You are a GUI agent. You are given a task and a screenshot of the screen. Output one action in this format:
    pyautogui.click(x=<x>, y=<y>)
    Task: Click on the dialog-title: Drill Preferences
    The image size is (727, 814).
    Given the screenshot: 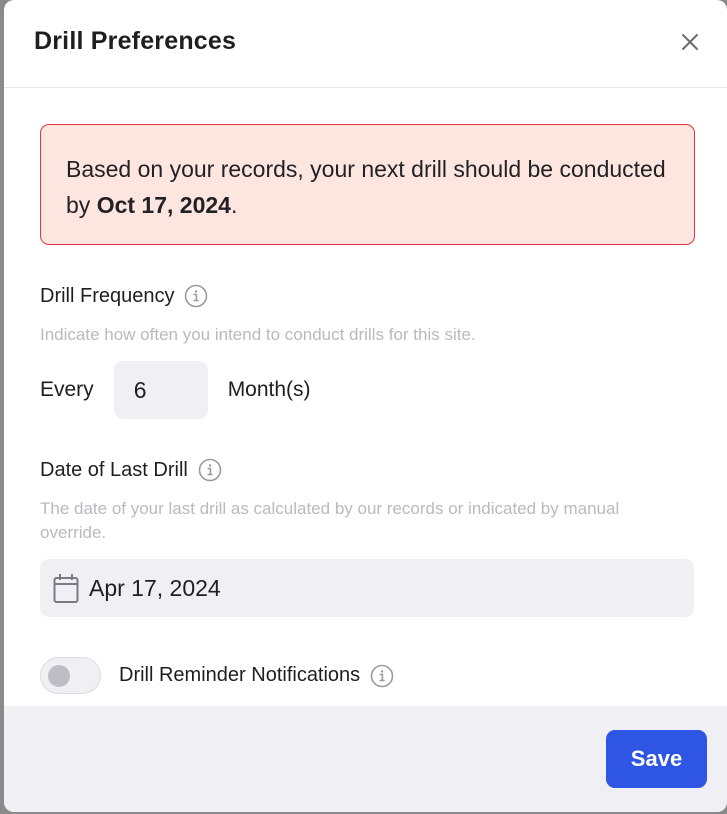 What is the action you would take?
    pyautogui.click(x=135, y=41)
    